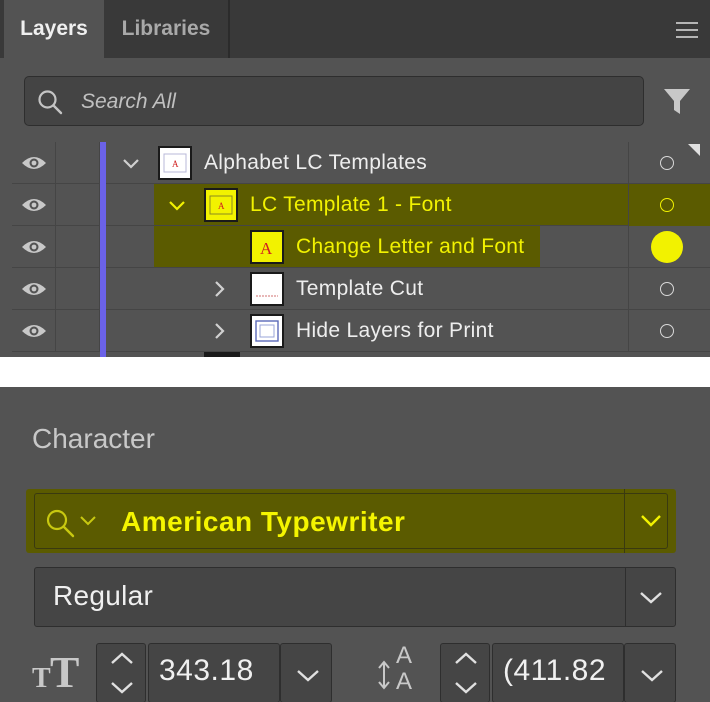 The image size is (710, 702). What do you see at coordinates (54, 29) in the screenshot?
I see `tab-layers: Layers` at bounding box center [54, 29].